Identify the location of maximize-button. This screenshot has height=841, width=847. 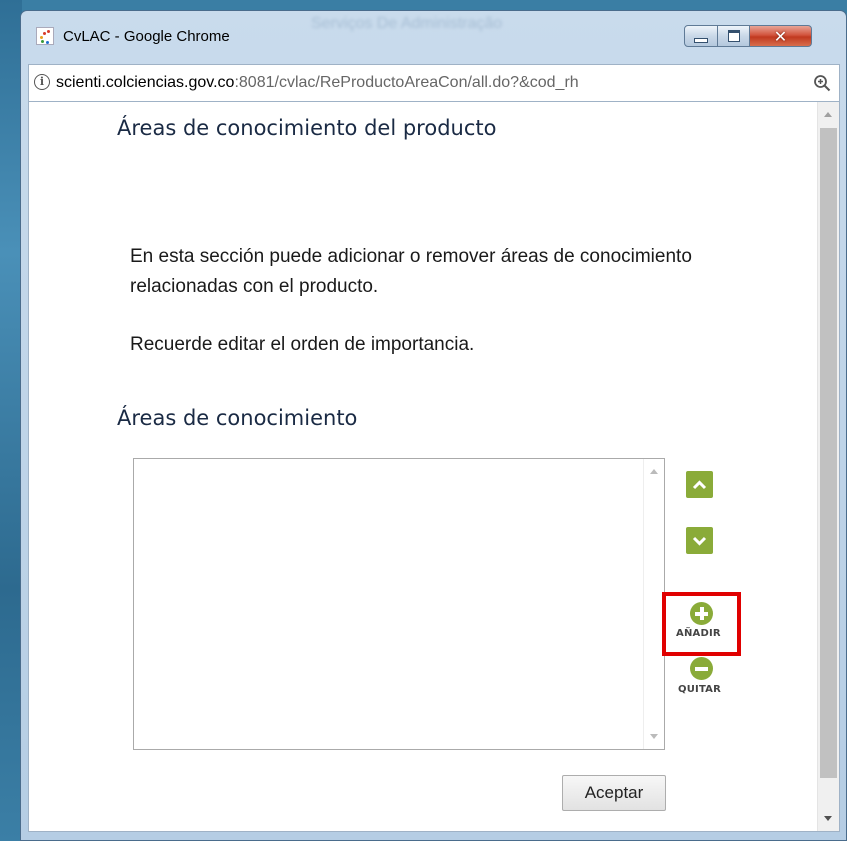
(733, 36).